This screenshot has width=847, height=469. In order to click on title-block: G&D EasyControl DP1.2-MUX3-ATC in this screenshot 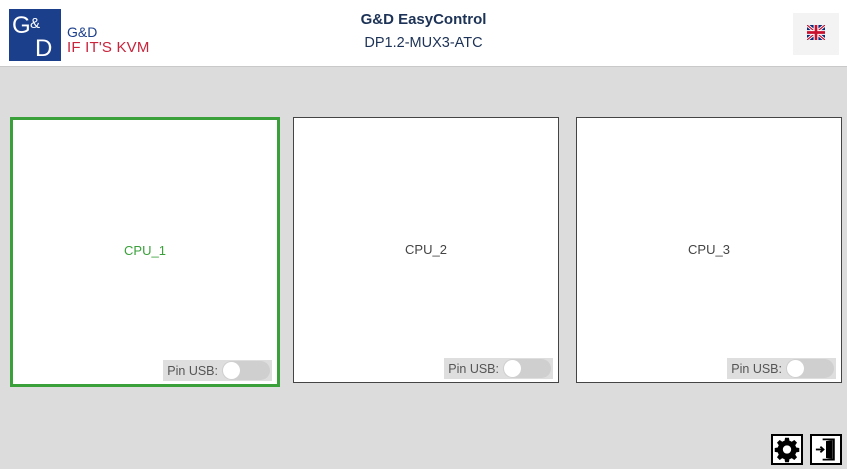, I will do `click(423, 31)`.